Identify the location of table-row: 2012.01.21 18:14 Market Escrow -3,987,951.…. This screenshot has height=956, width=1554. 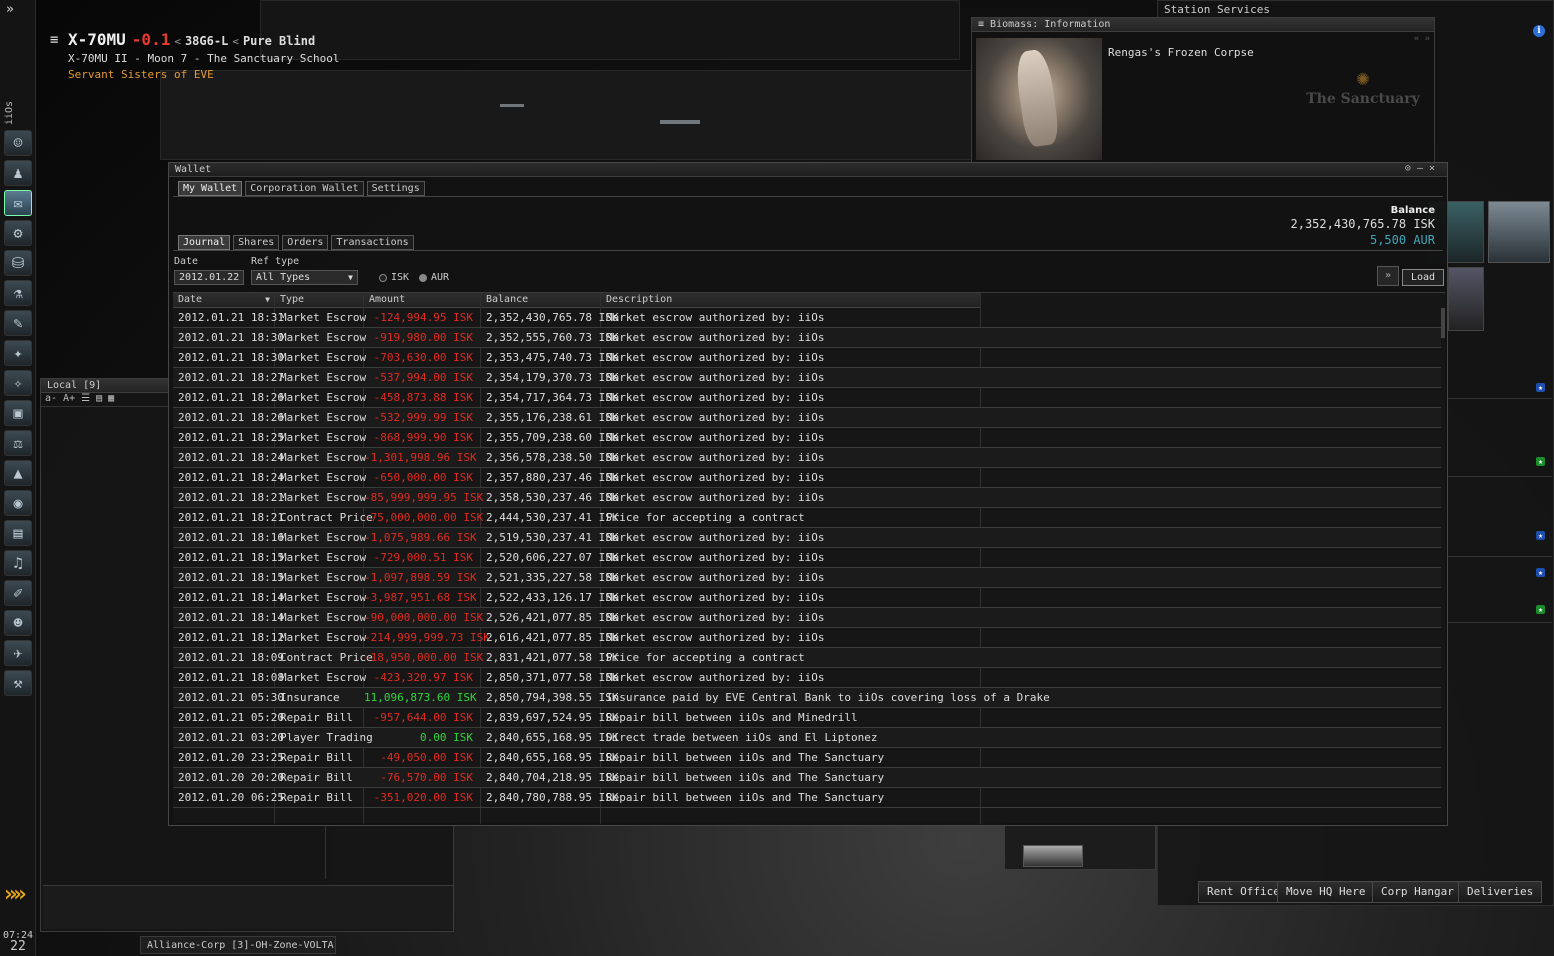
(807, 598).